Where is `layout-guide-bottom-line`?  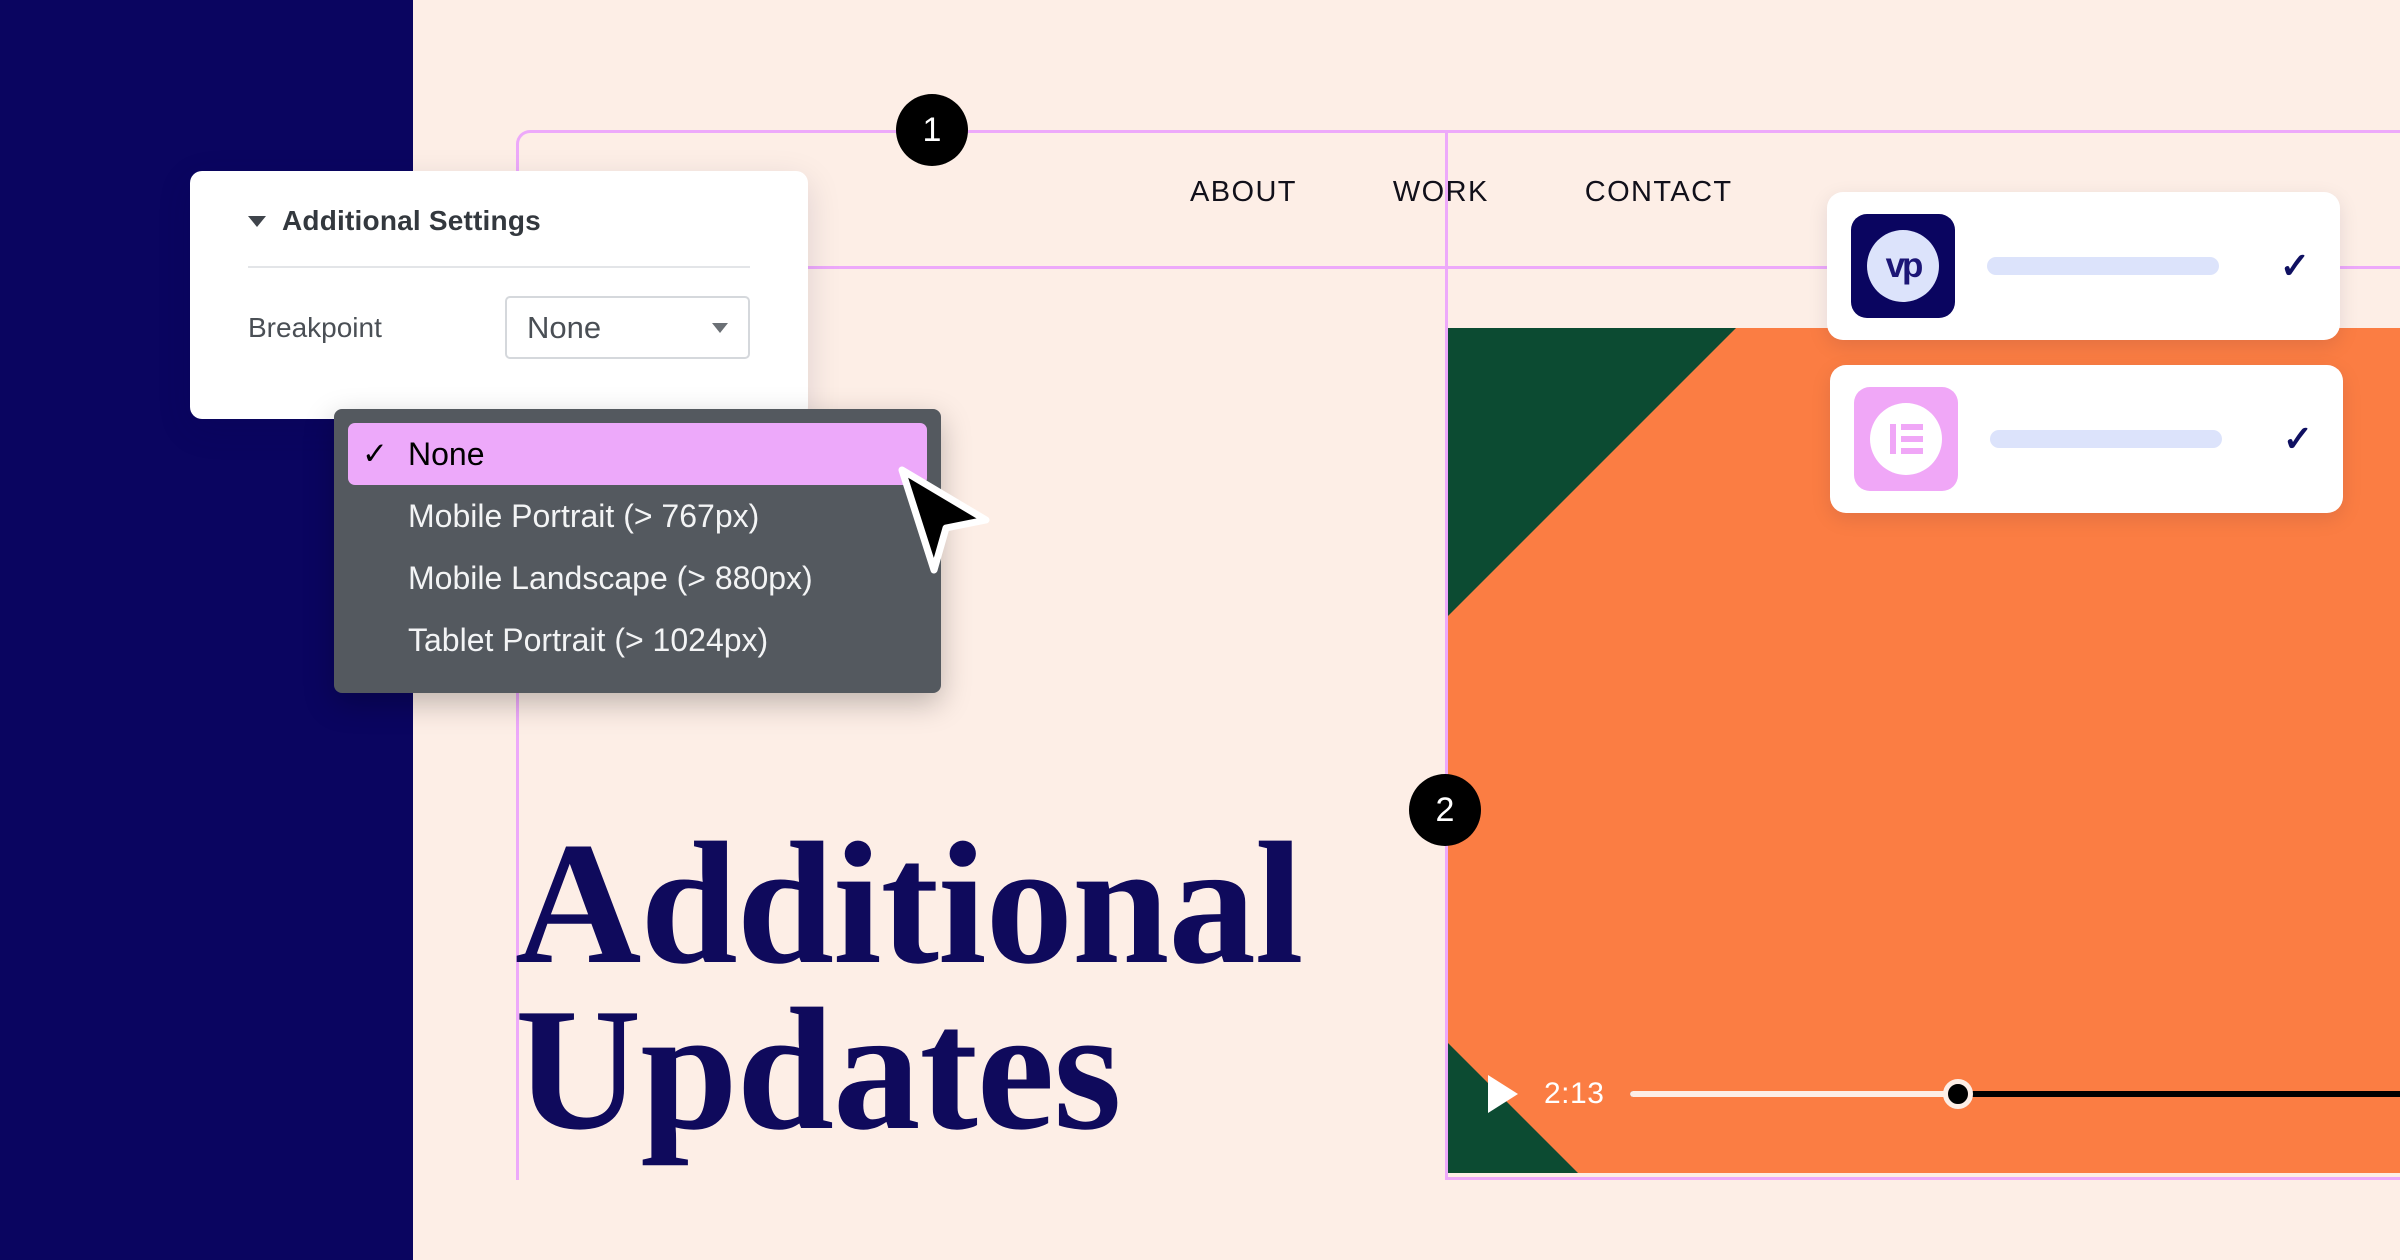 layout-guide-bottom-line is located at coordinates (1922, 1178).